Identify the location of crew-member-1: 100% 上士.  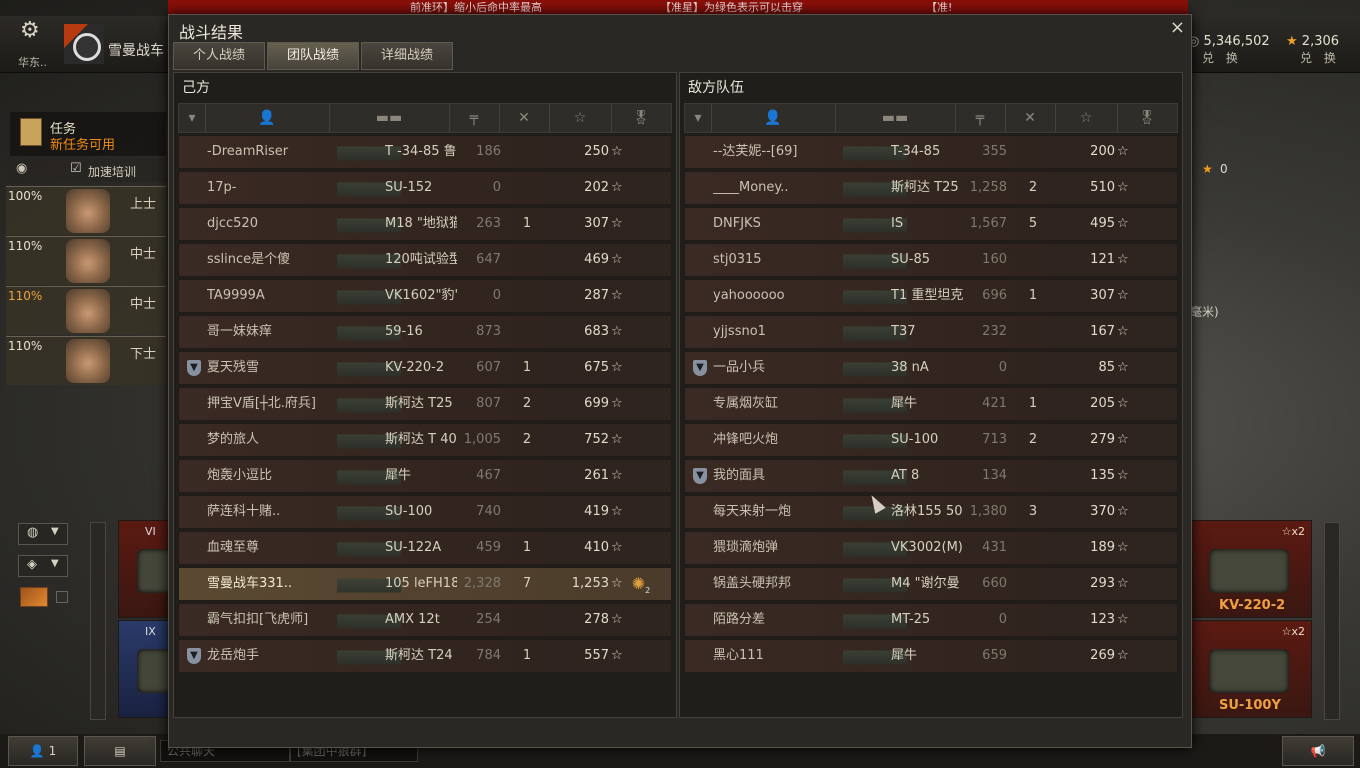
(86, 210).